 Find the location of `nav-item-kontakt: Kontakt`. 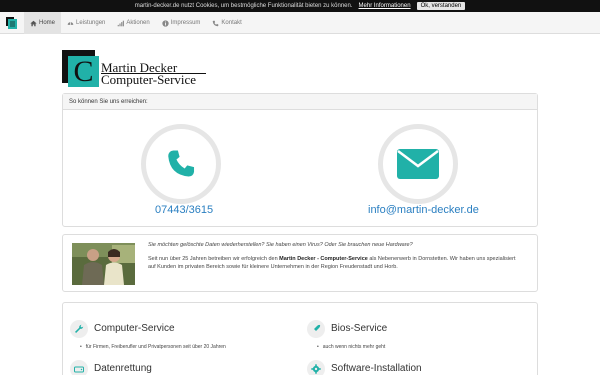

nav-item-kontakt: Kontakt is located at coordinates (226, 23).